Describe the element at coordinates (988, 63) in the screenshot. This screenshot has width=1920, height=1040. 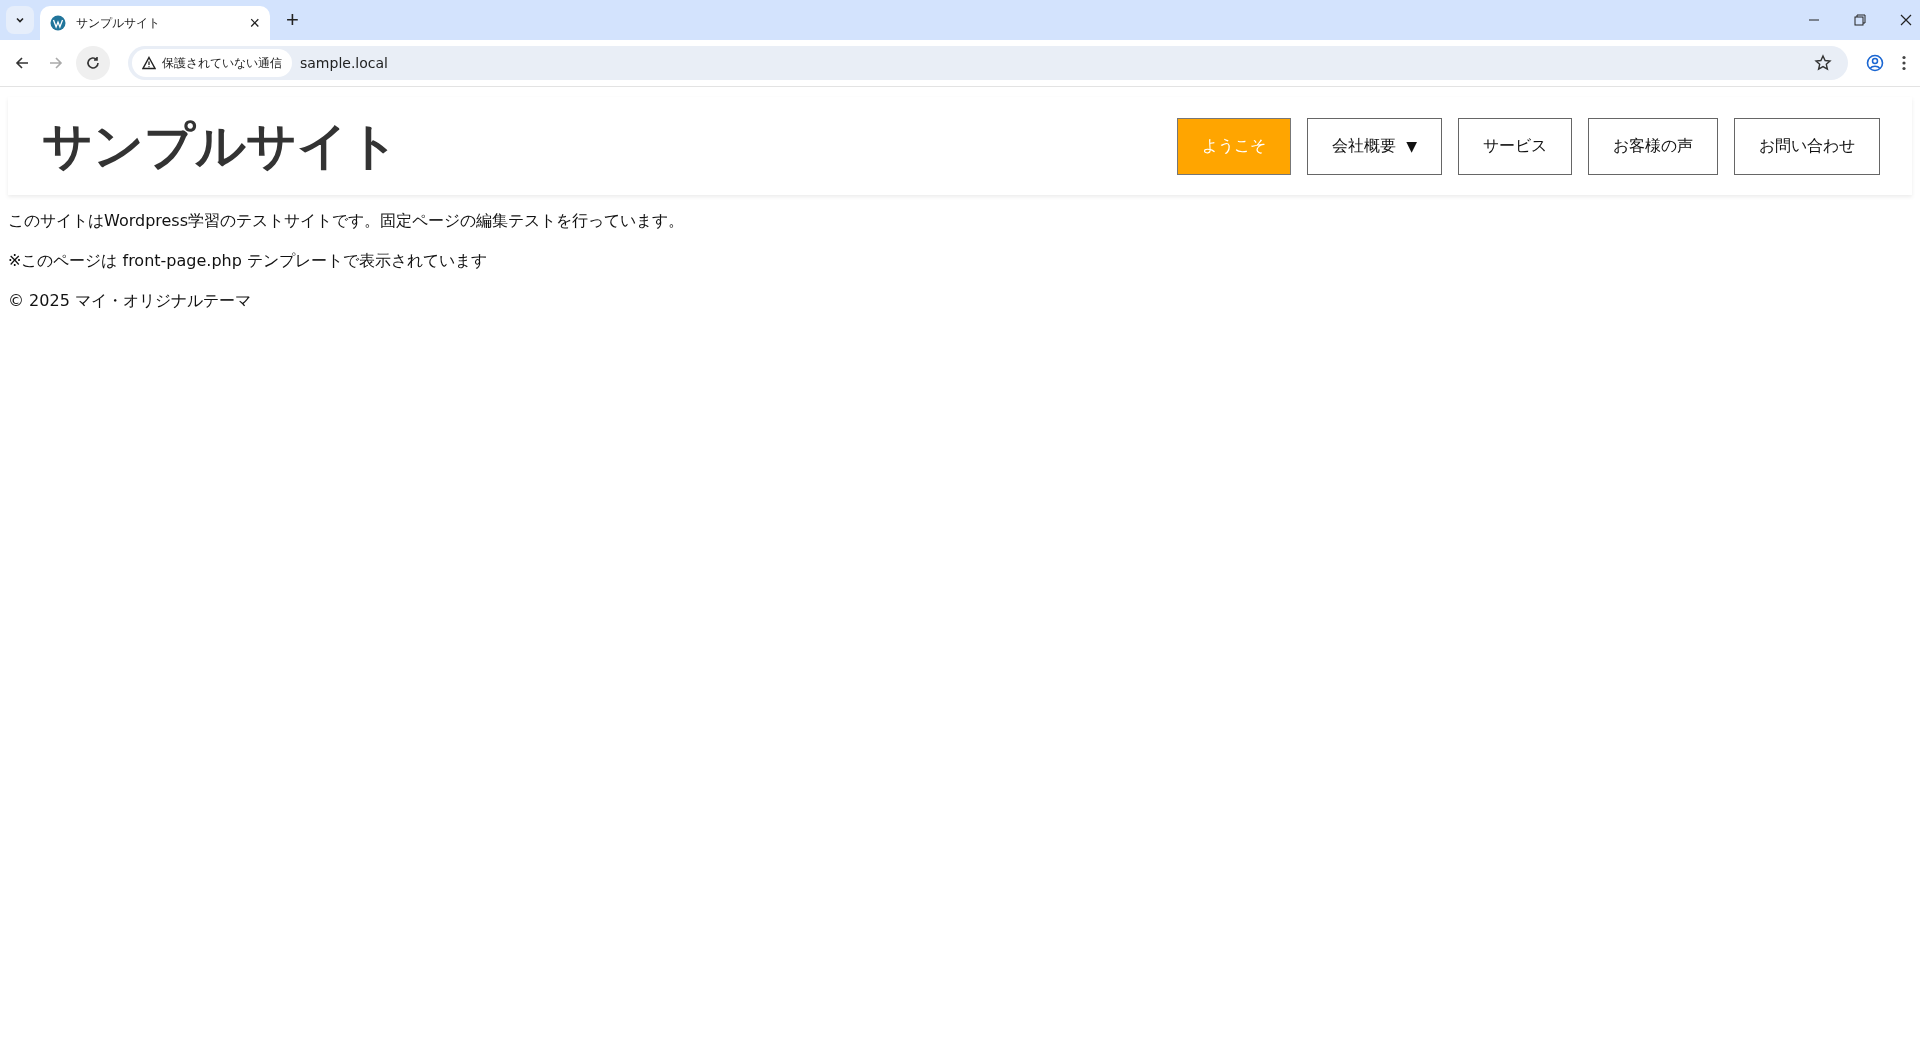
I see `address-bar: 保護されていない通信 sample.local` at that location.